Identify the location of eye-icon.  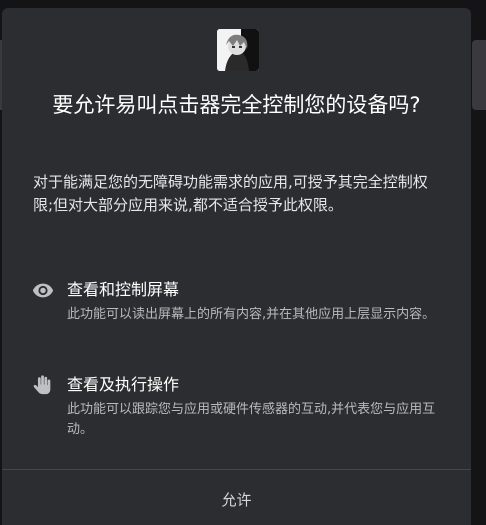
(43, 290).